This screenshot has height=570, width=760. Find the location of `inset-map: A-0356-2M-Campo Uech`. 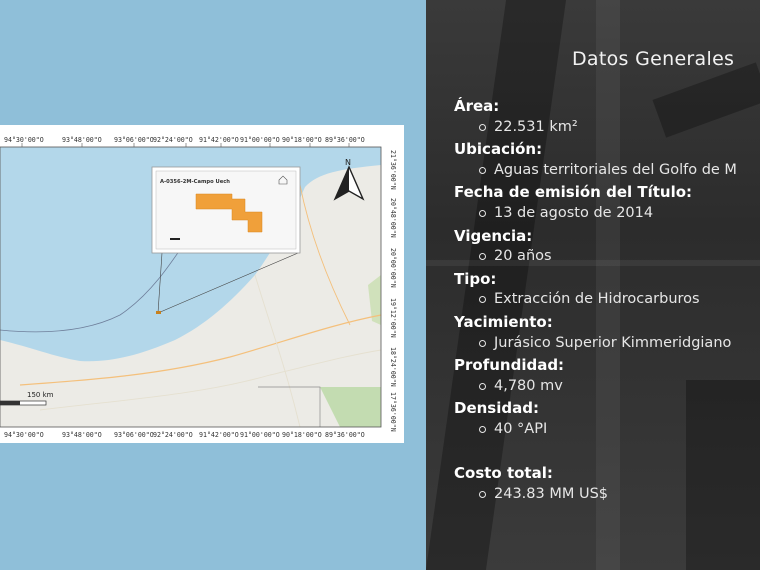

inset-map: A-0356-2M-Campo Uech is located at coordinates (226, 210).